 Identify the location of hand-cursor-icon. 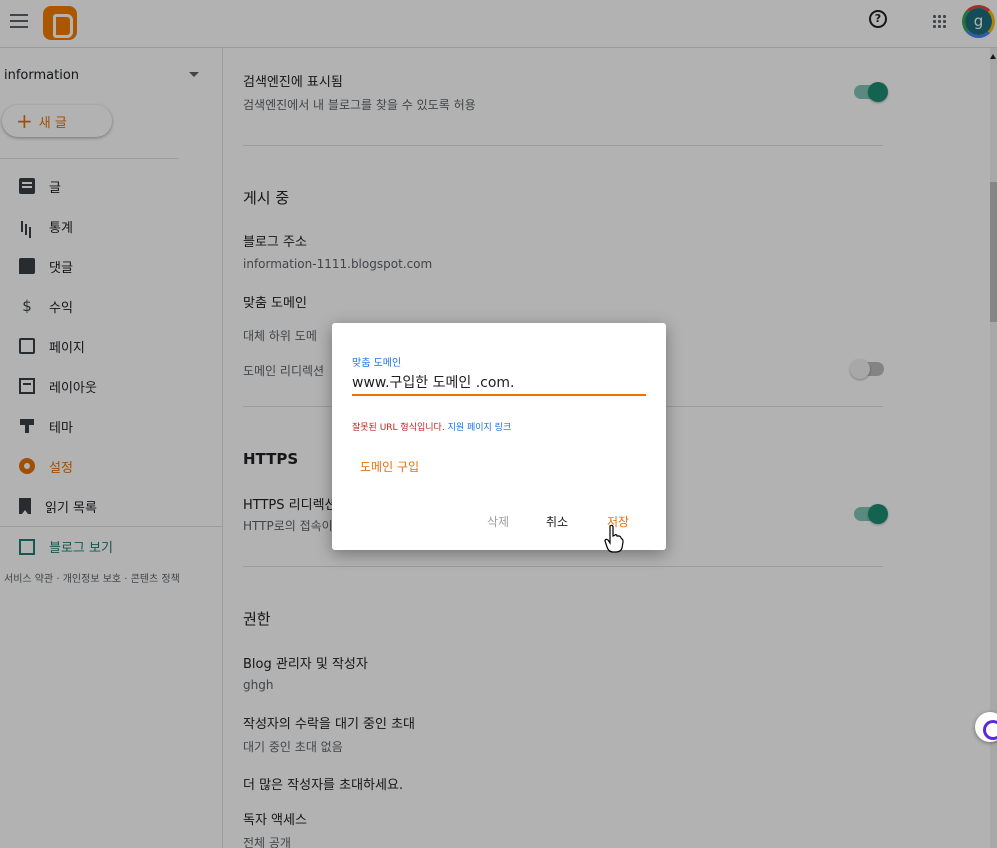
(614, 538).